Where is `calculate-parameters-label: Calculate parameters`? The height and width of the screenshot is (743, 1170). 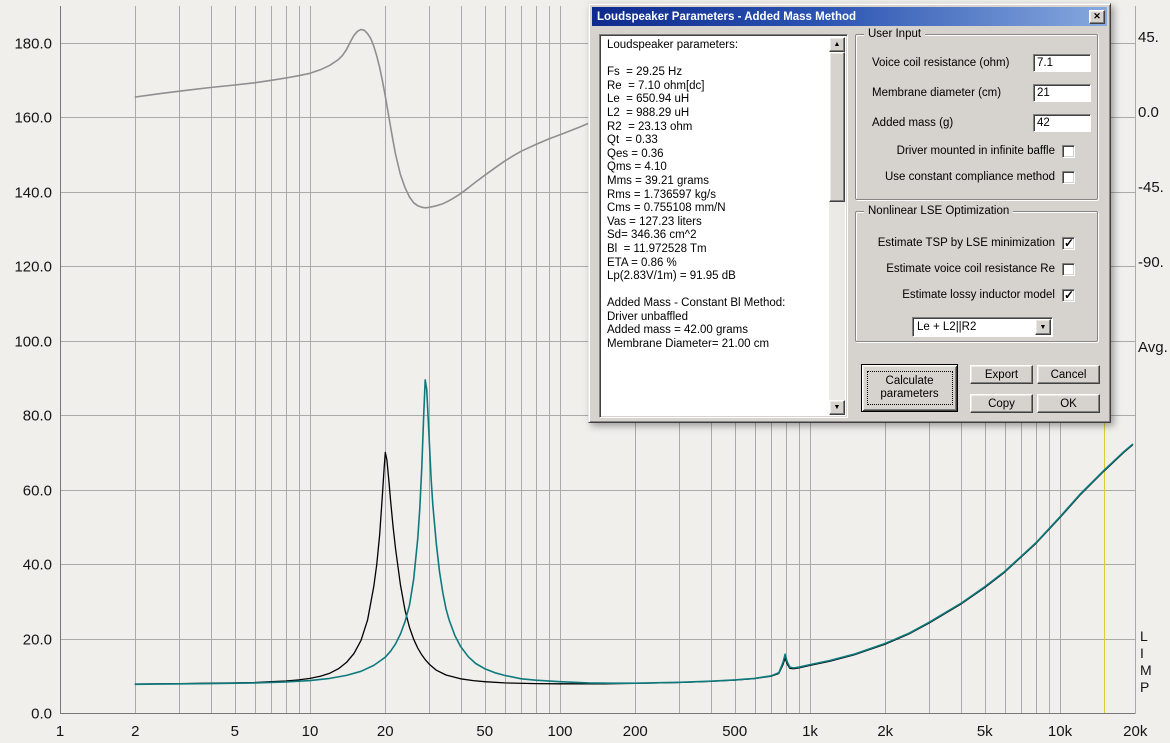
calculate-parameters-label: Calculate parameters is located at coordinates (909, 388).